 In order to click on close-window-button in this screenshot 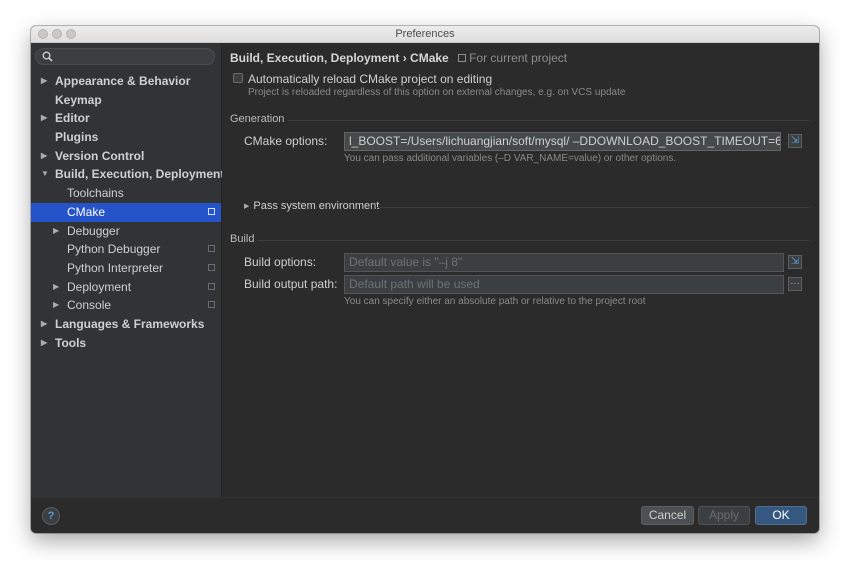, I will do `click(43, 34)`.